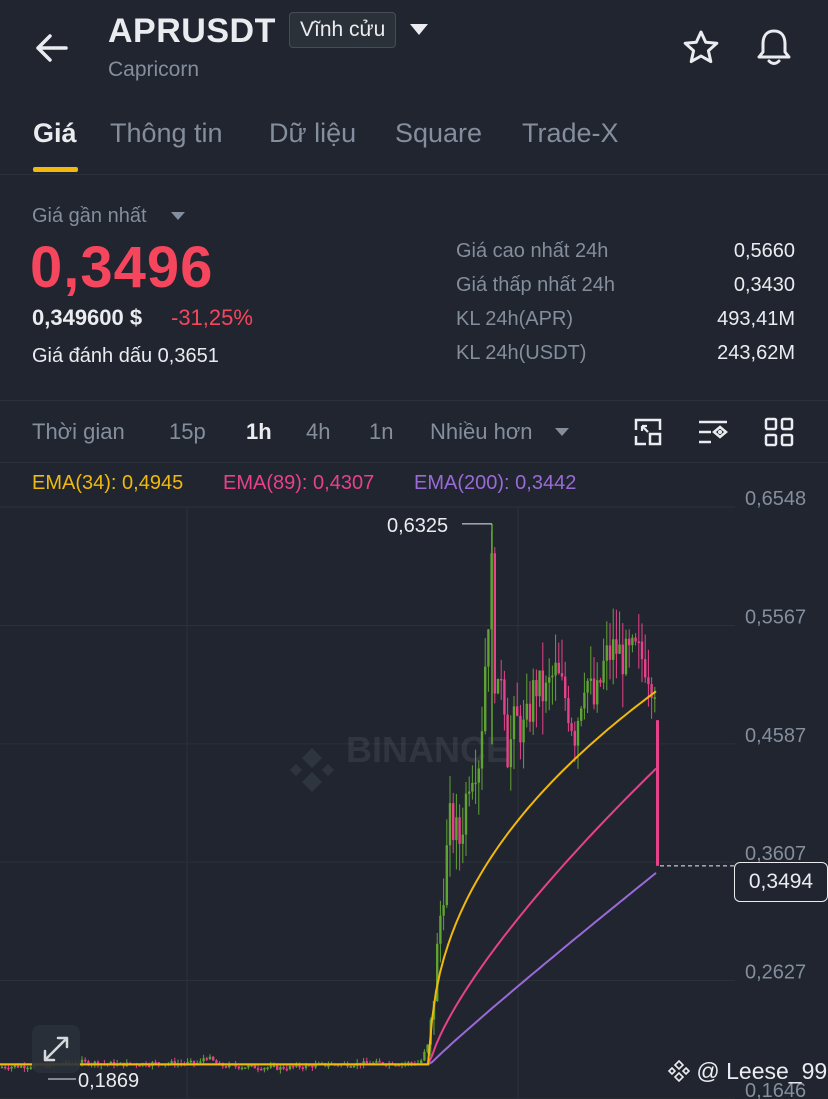  I want to click on ema-89-legend: EMA(89): 0,4307, so click(298, 483).